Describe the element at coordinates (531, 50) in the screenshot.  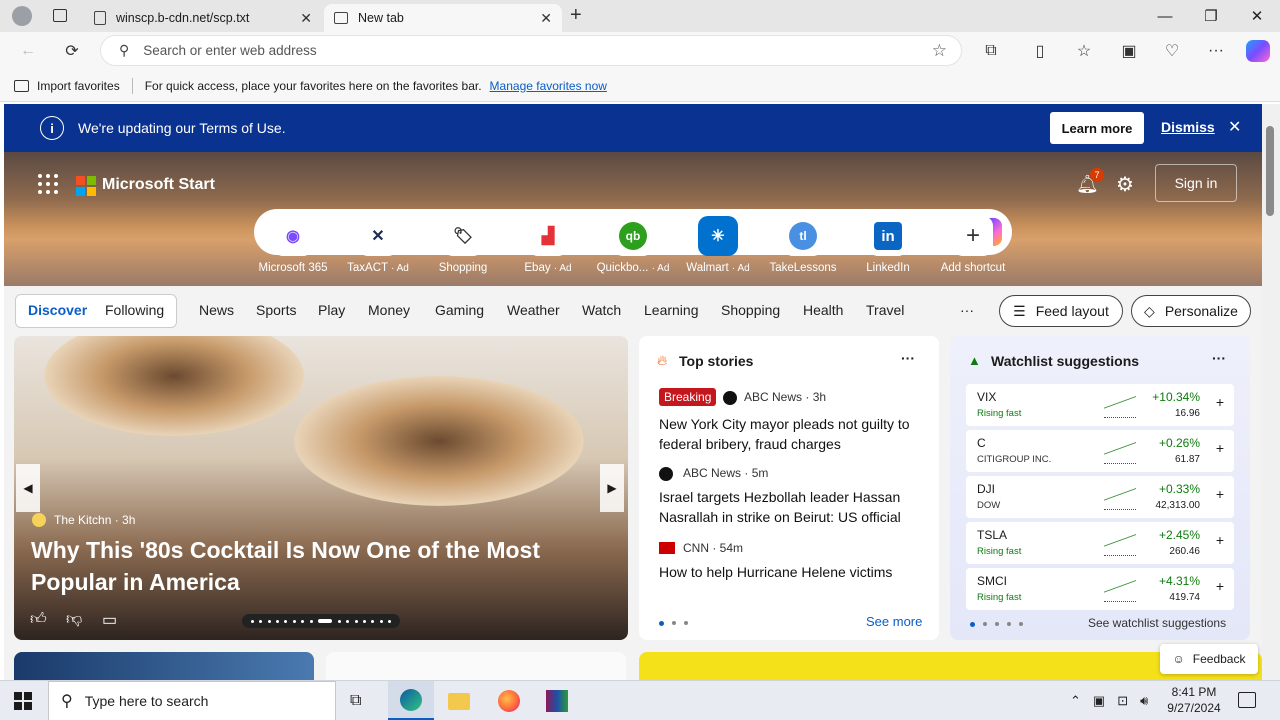
I see `address-bar: ⚲ Search or enter web address ☆` at that location.